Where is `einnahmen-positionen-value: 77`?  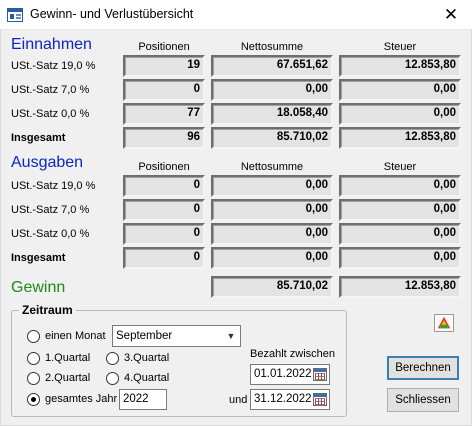 einnahmen-positionen-value: 77 is located at coordinates (164, 114).